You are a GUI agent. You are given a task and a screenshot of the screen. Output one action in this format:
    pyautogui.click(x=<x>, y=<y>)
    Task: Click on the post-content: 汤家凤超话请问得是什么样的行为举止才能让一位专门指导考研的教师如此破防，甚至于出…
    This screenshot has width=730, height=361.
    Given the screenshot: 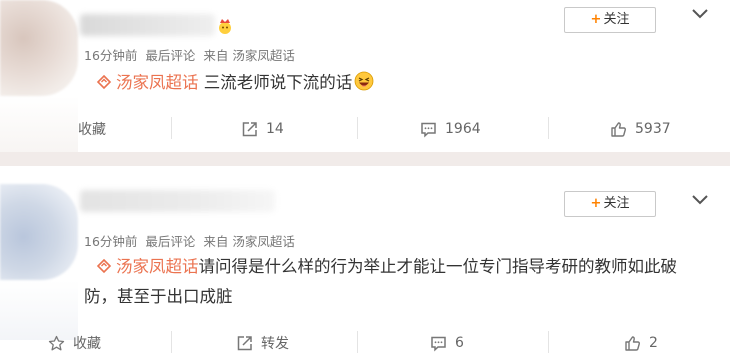 What is the action you would take?
    pyautogui.click(x=394, y=282)
    